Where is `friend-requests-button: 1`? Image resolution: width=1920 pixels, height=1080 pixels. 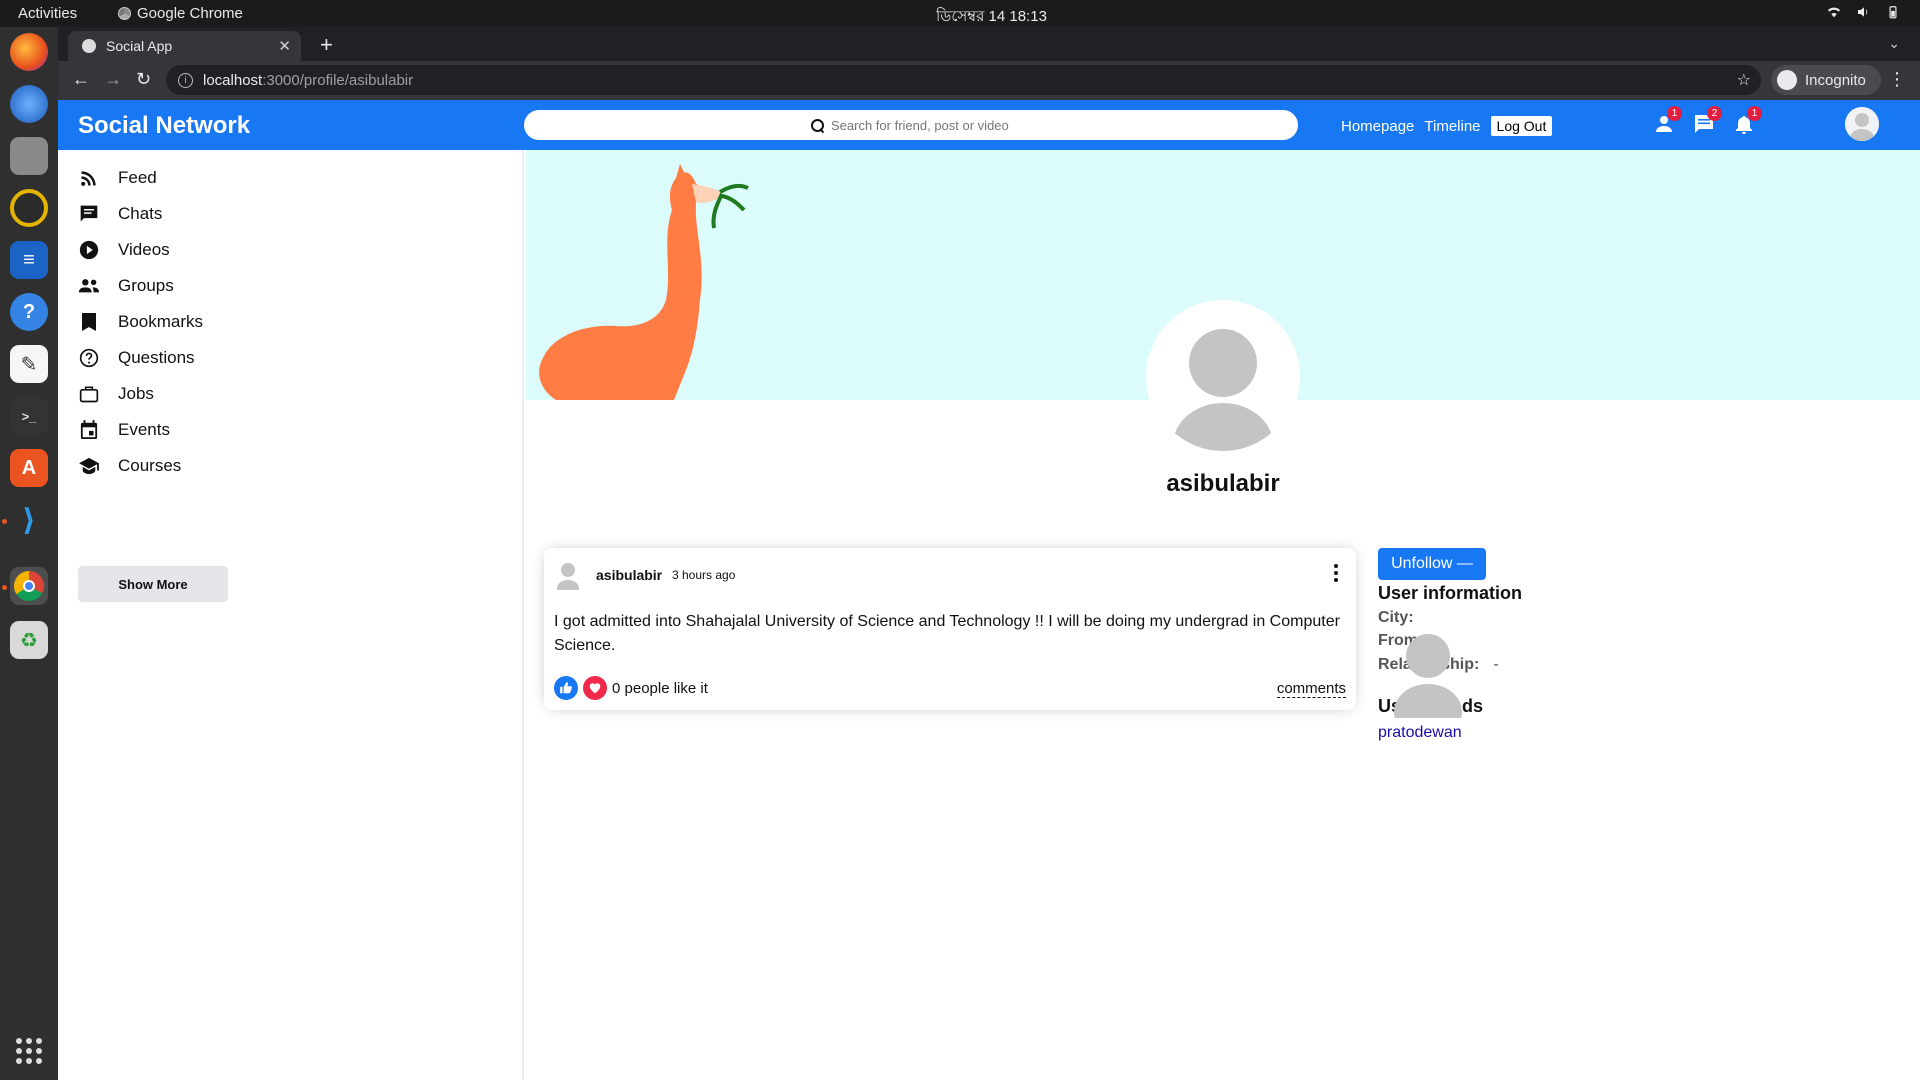 friend-requests-button: 1 is located at coordinates (1667, 122).